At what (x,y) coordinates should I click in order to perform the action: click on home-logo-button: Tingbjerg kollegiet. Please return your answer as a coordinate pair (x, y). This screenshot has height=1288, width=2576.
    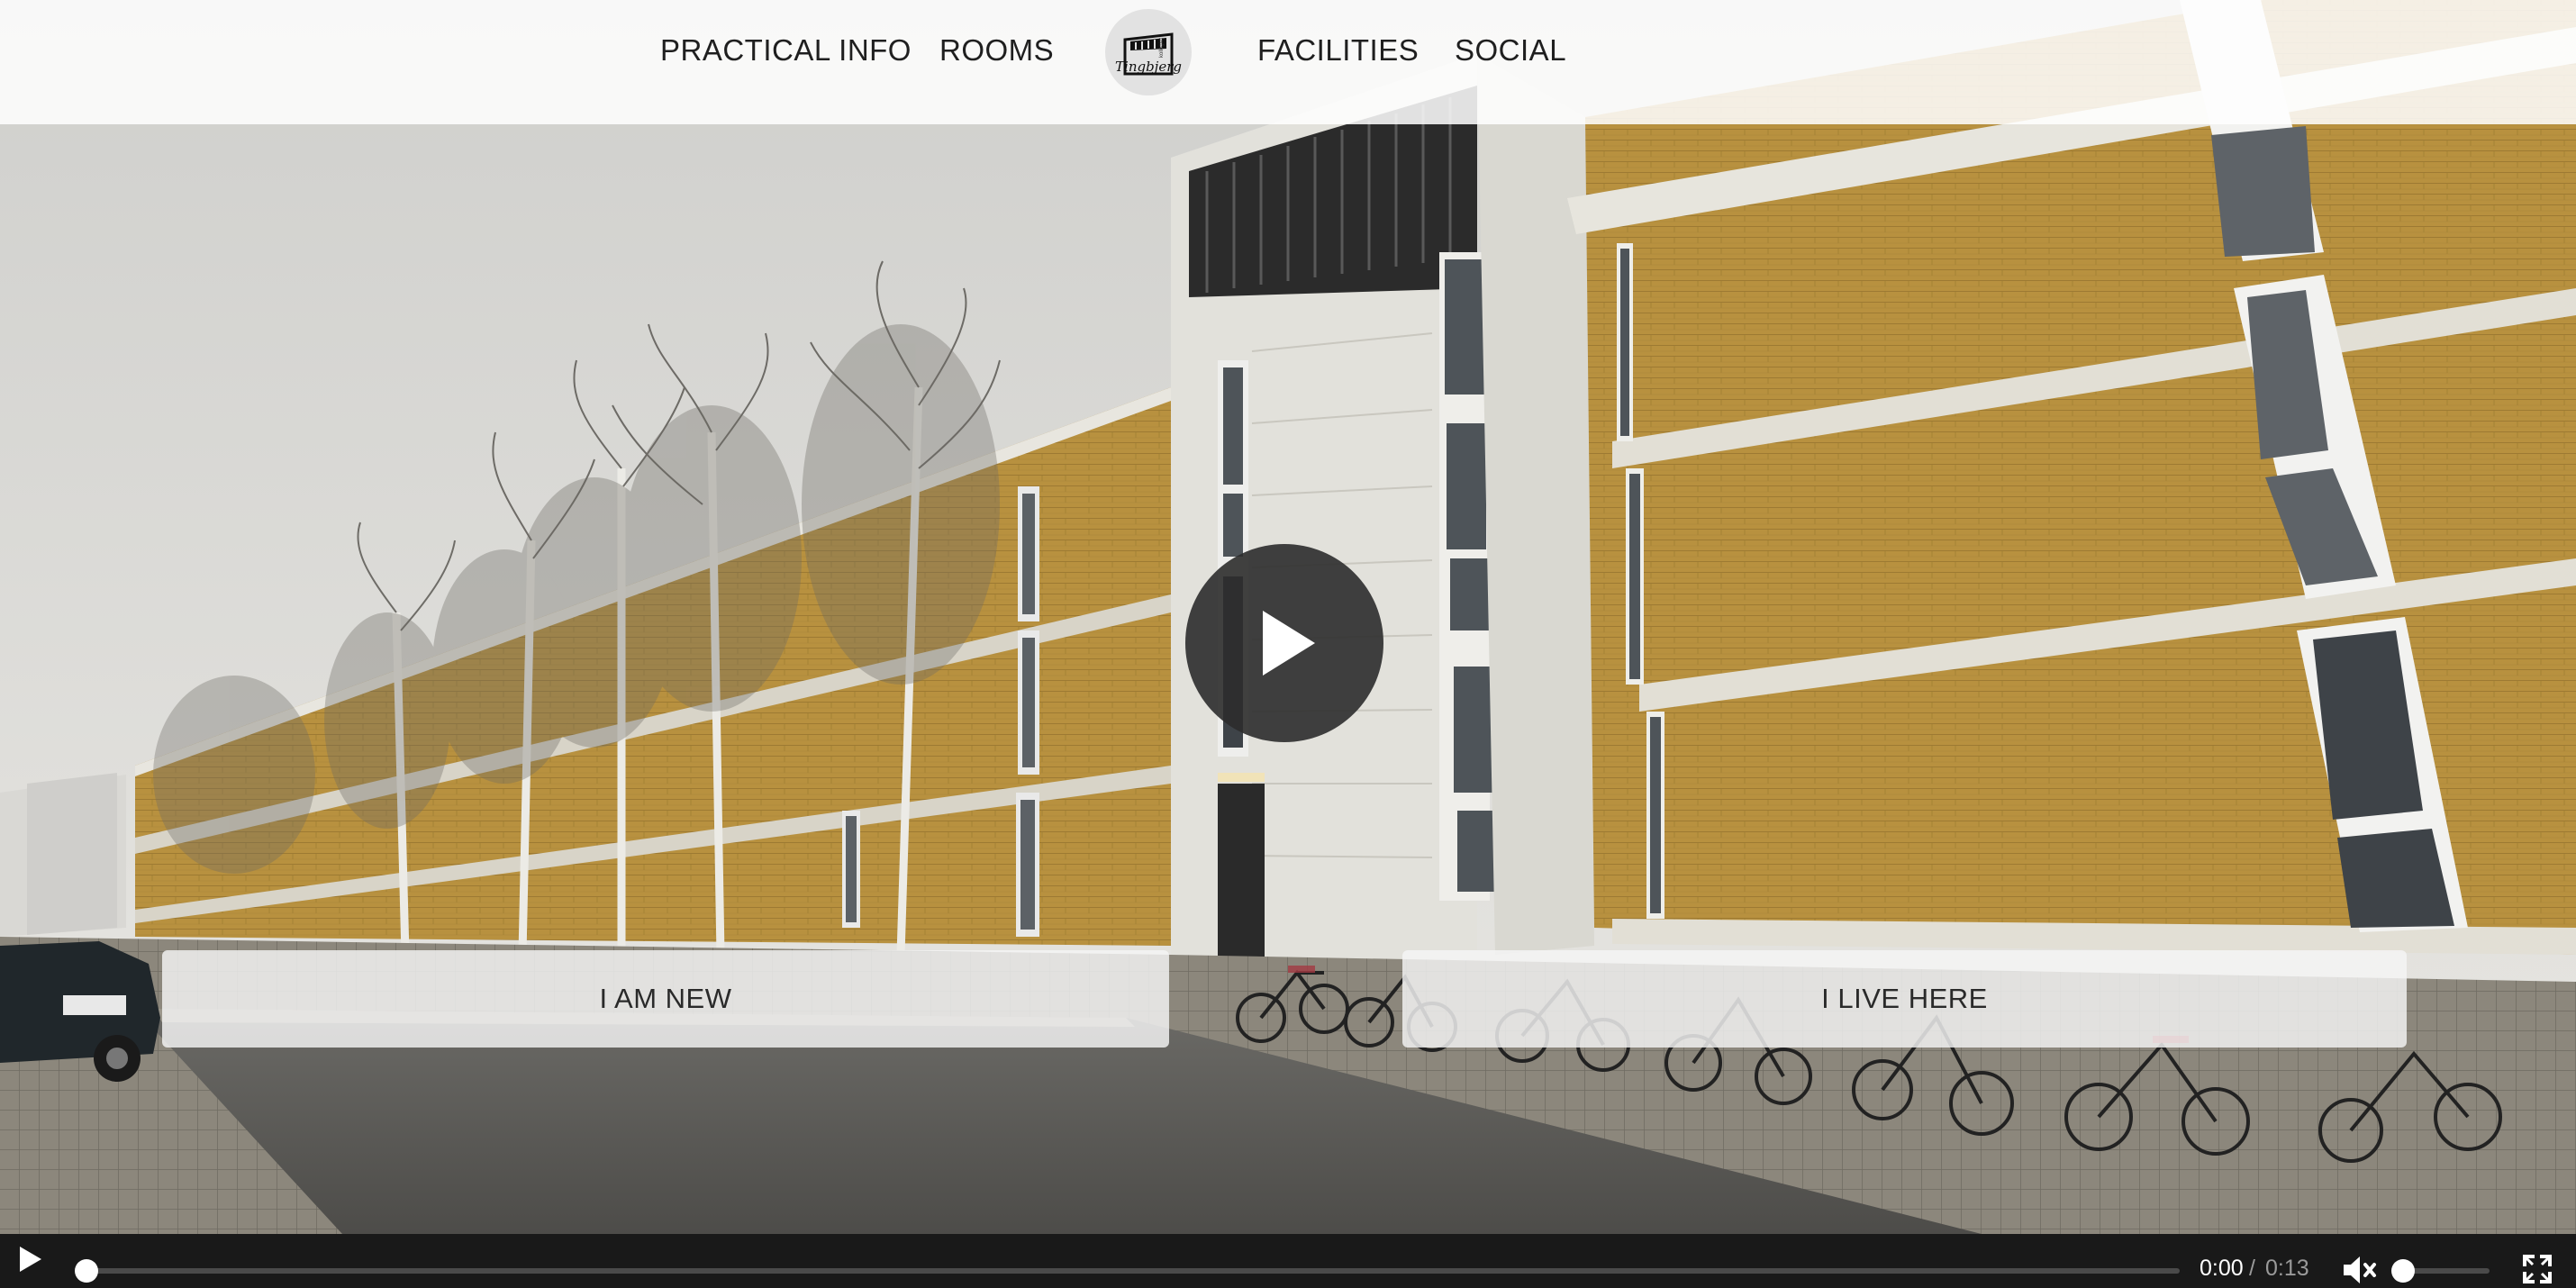
    Looking at the image, I should click on (1148, 52).